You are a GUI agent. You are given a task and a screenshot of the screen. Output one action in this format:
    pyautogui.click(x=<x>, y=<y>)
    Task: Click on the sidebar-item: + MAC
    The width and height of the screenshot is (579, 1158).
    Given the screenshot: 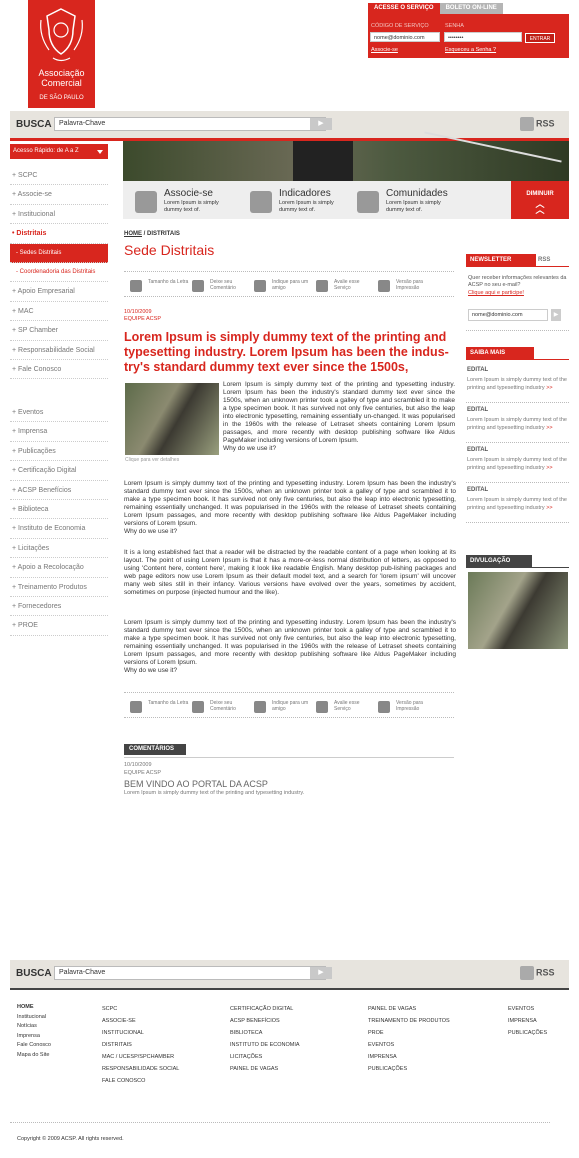 What is the action you would take?
    pyautogui.click(x=59, y=312)
    